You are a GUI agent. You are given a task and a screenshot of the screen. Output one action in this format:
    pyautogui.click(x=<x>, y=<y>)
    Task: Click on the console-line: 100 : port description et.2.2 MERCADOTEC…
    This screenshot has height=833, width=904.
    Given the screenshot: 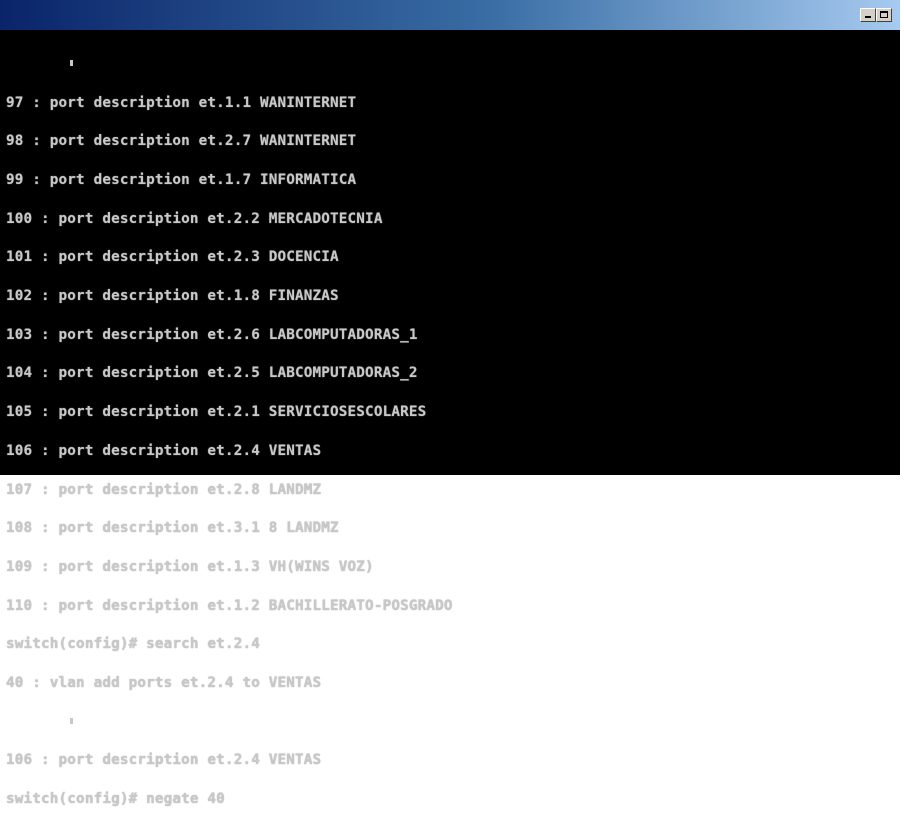 What is the action you would take?
    pyautogui.click(x=194, y=218)
    